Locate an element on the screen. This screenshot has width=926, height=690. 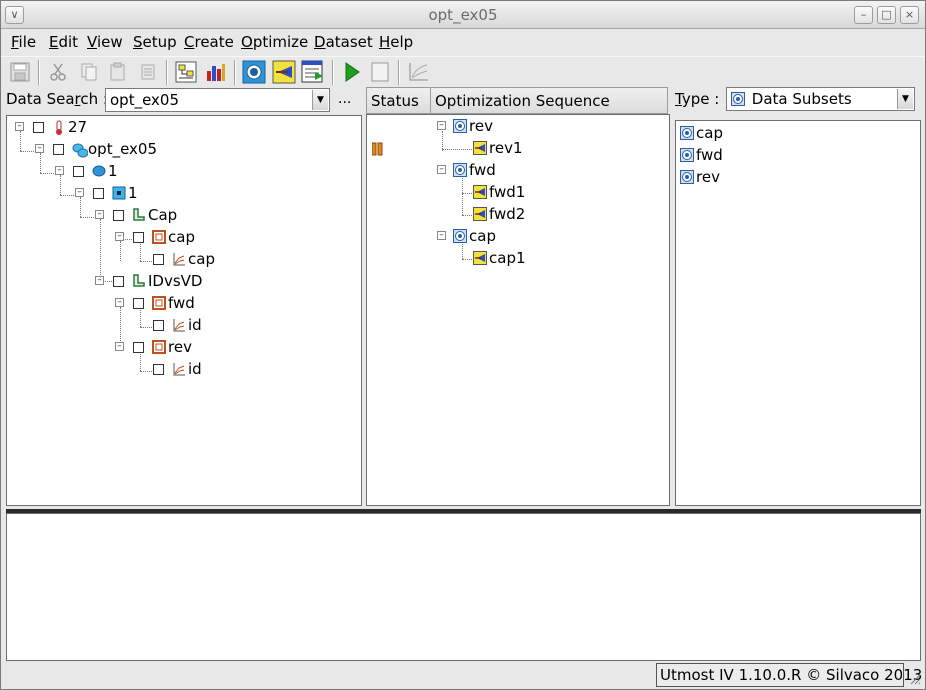
tree-node-device-idvsvd: IDvsVD is located at coordinates (157, 281).